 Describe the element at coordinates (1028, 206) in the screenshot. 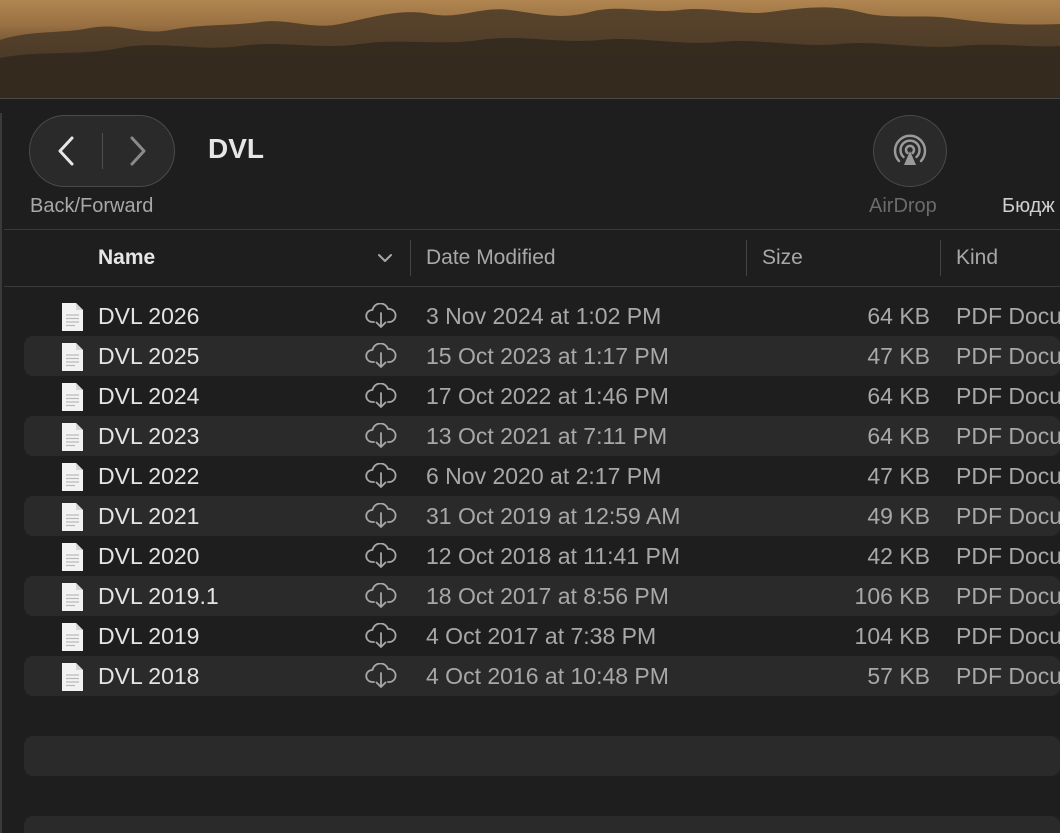

I see `toolbar-item-budget-label: Бюдж` at that location.